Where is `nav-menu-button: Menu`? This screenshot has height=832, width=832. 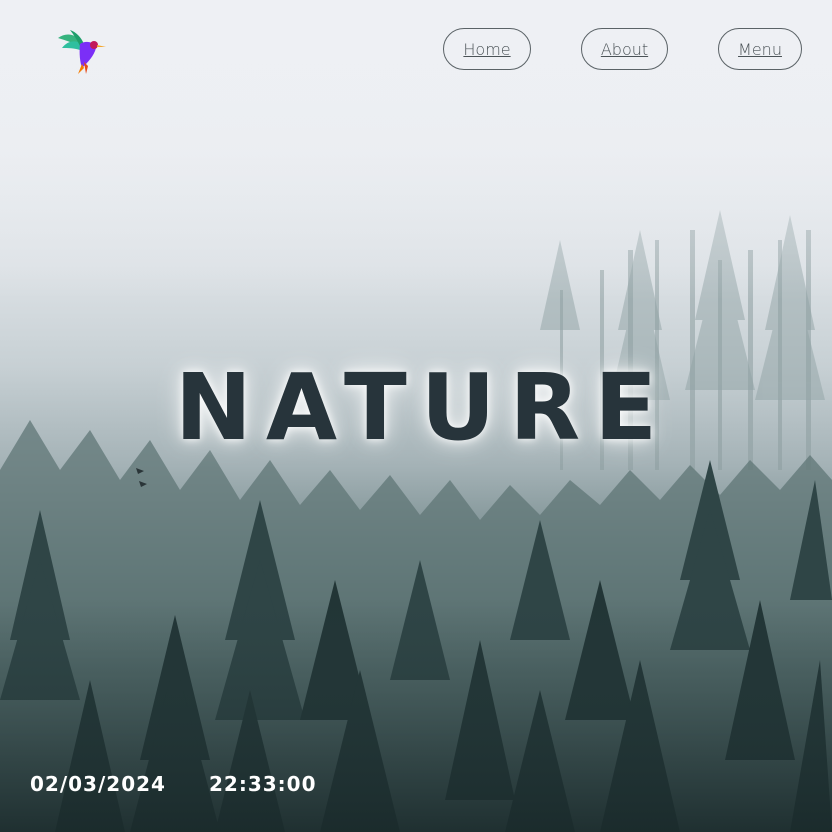
nav-menu-button: Menu is located at coordinates (760, 49).